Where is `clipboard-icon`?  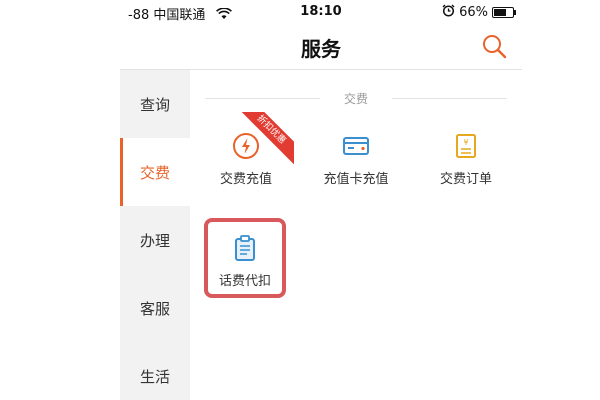 clipboard-icon is located at coordinates (245, 248).